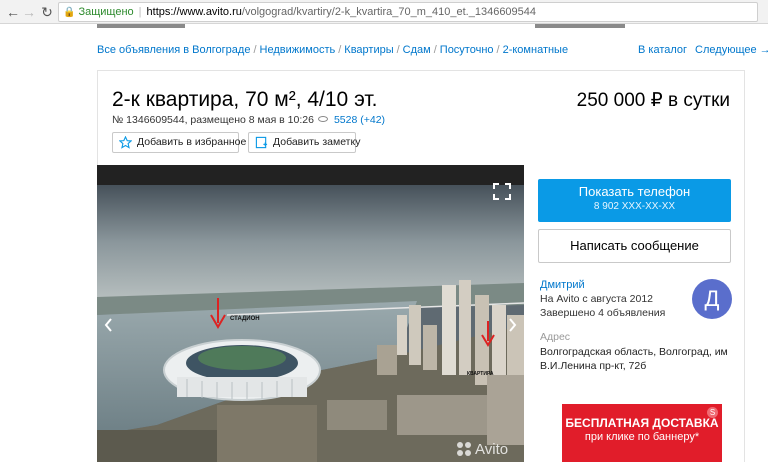  What do you see at coordinates (535, 50) in the screenshot?
I see `breadcrumb-item: 2-комнатные` at bounding box center [535, 50].